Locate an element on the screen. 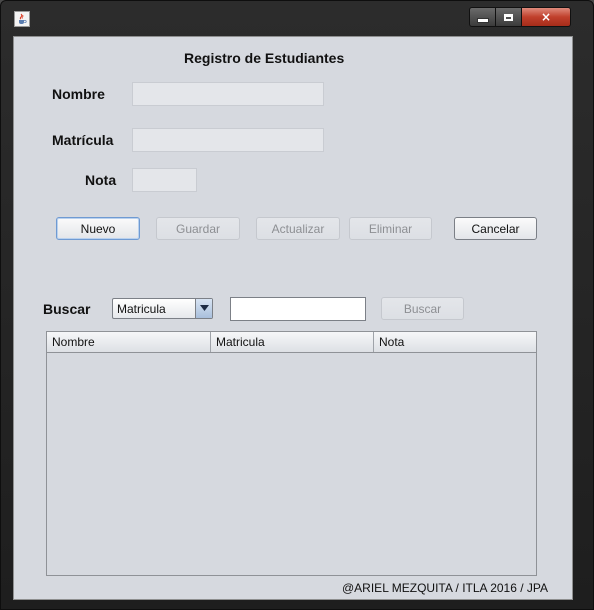 This screenshot has height=610, width=594. minimize-icon is located at coordinates (482, 20).